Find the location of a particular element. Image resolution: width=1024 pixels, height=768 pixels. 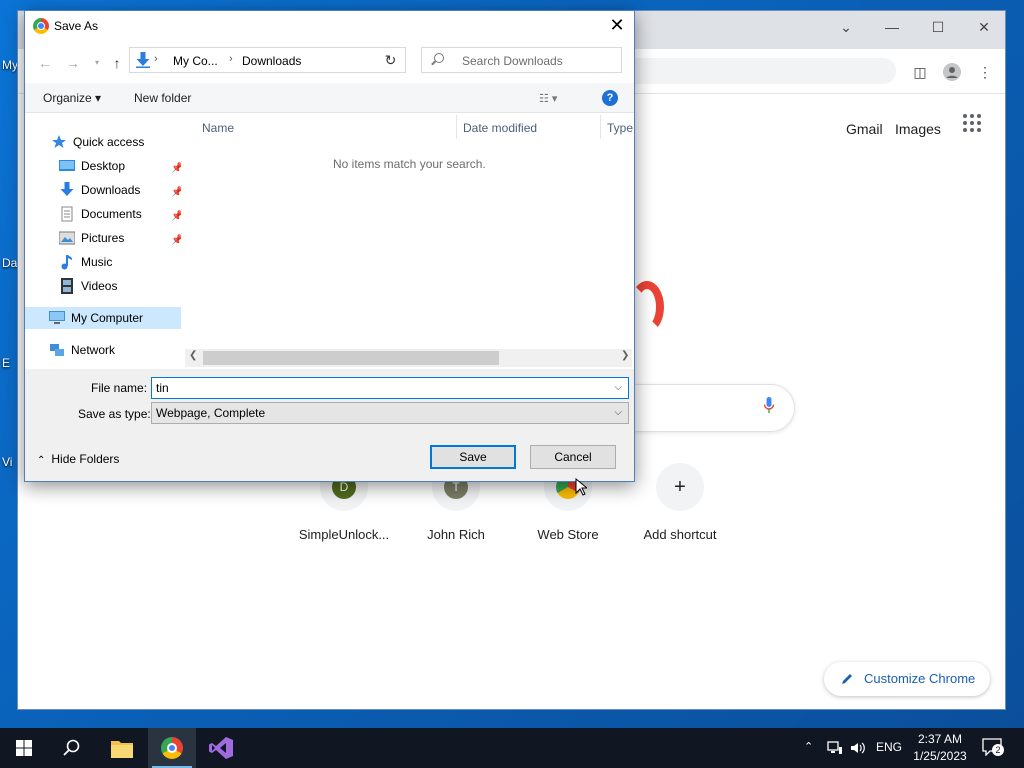

volume-icon is located at coordinates (858, 748).